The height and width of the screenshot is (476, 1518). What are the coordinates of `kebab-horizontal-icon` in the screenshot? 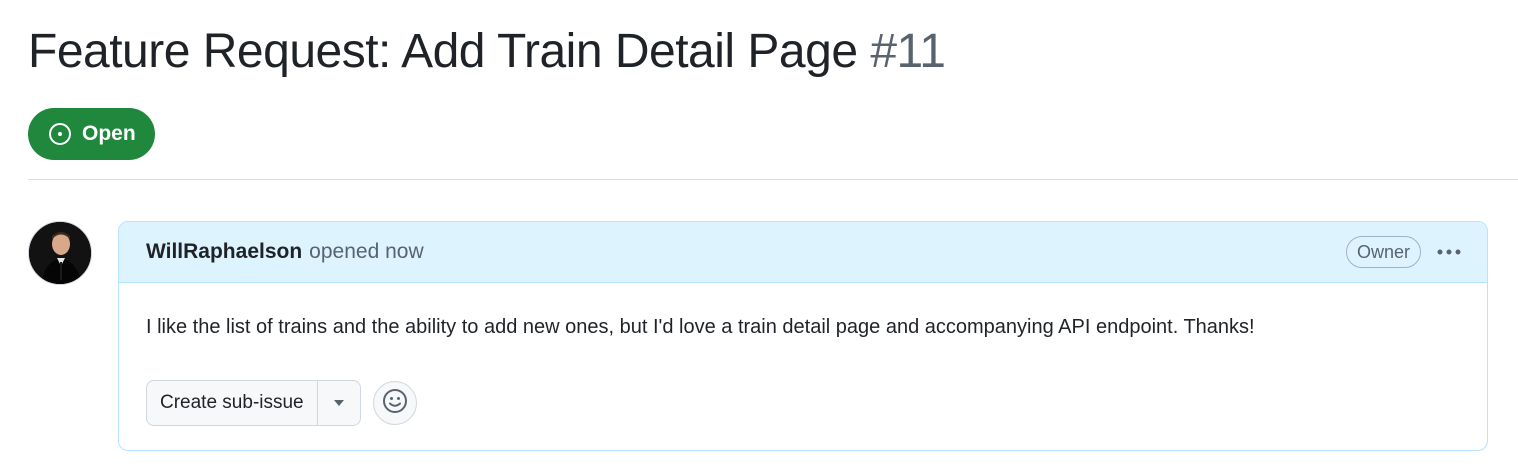 It's located at (1449, 252).